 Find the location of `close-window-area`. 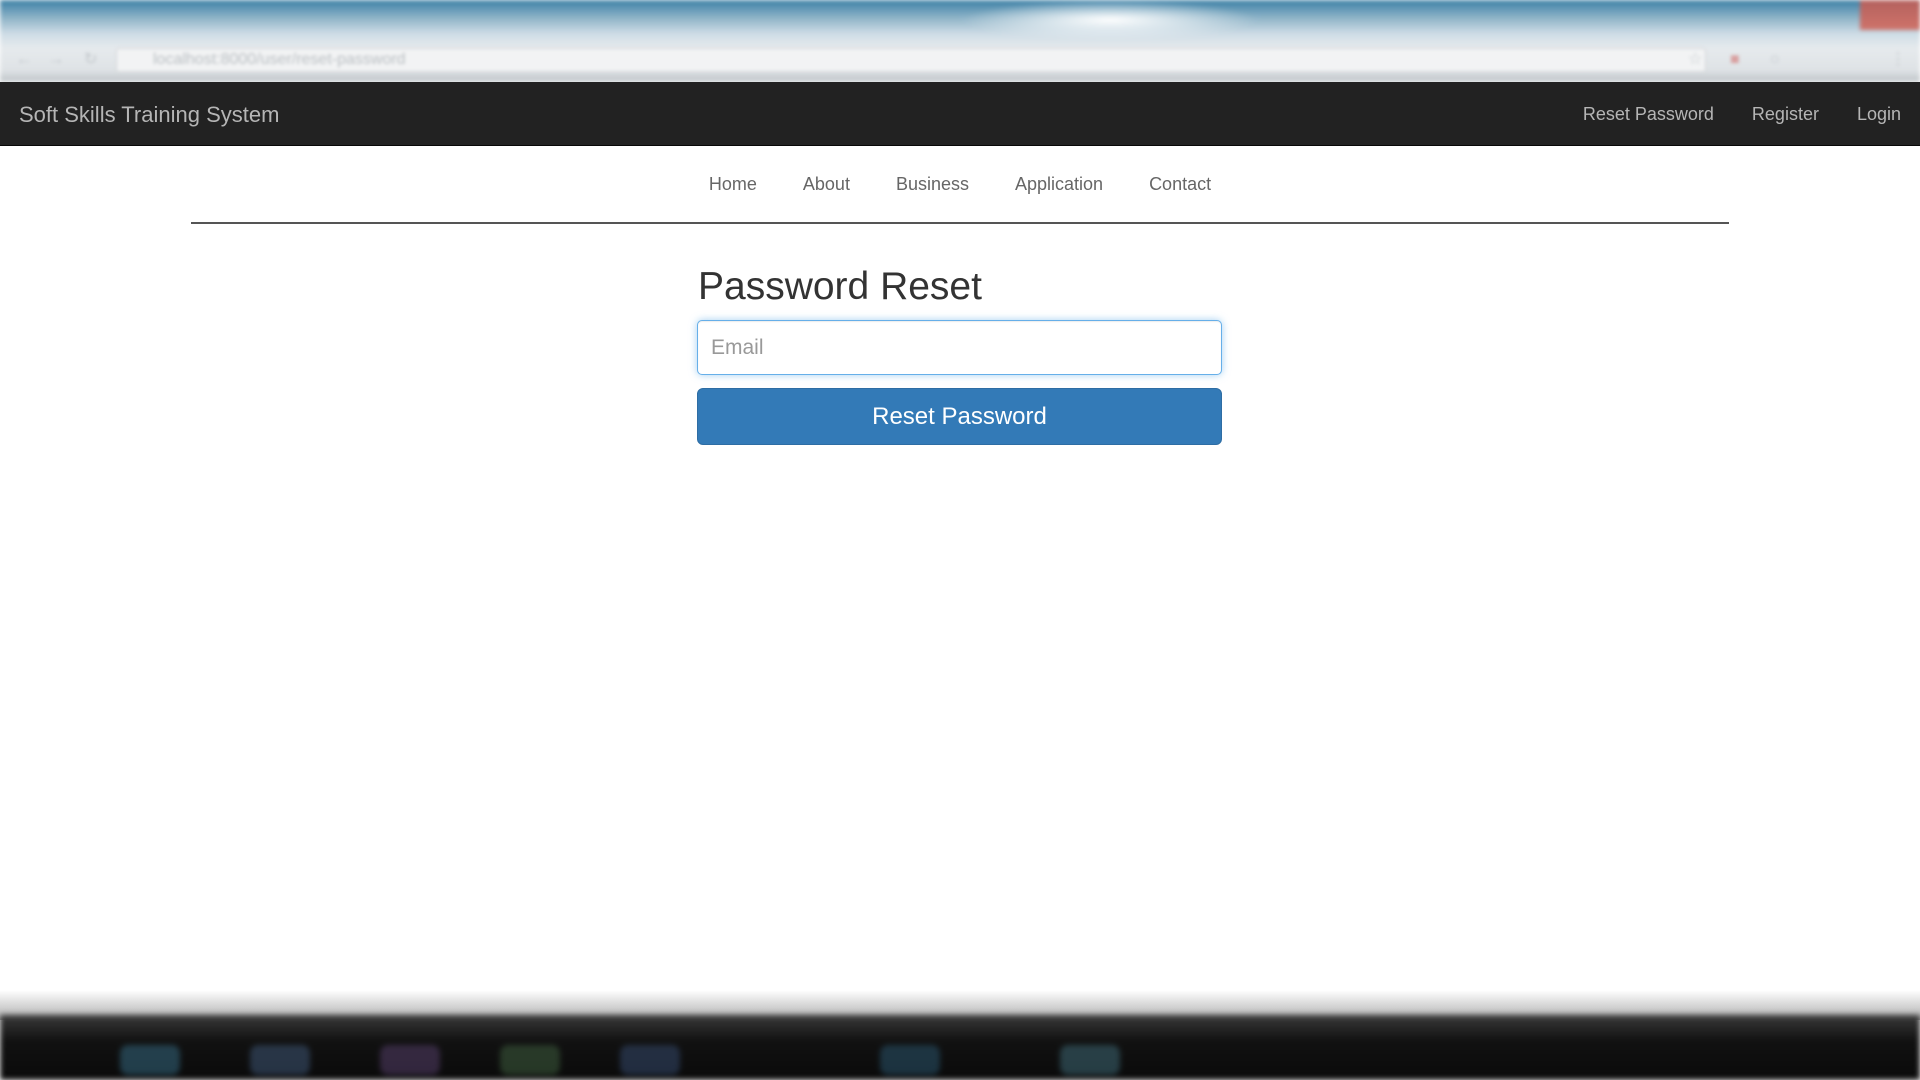

close-window-area is located at coordinates (1890, 15).